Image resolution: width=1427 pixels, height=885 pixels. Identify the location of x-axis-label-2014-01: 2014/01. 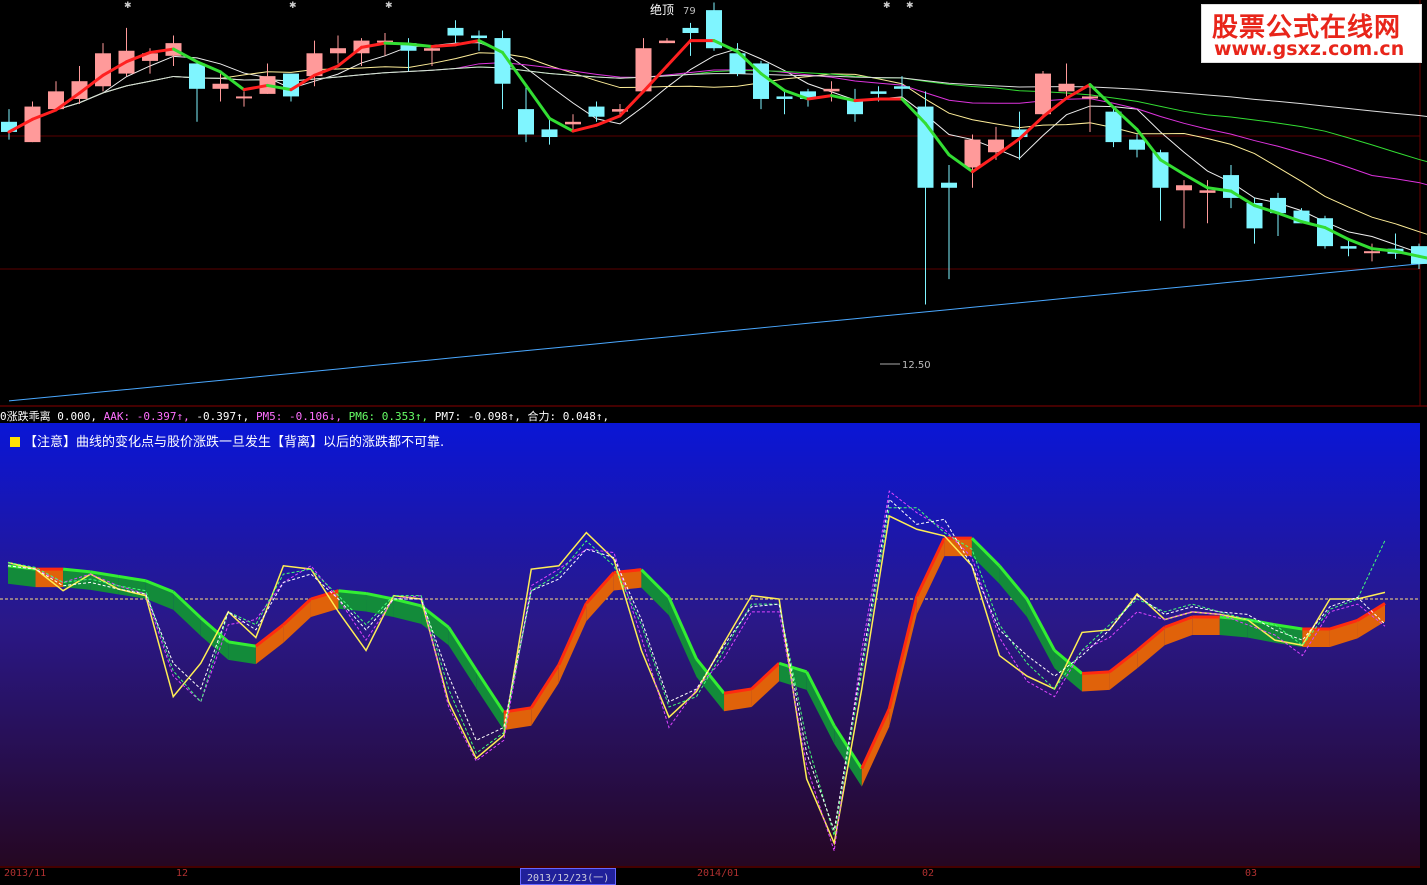
(718, 873).